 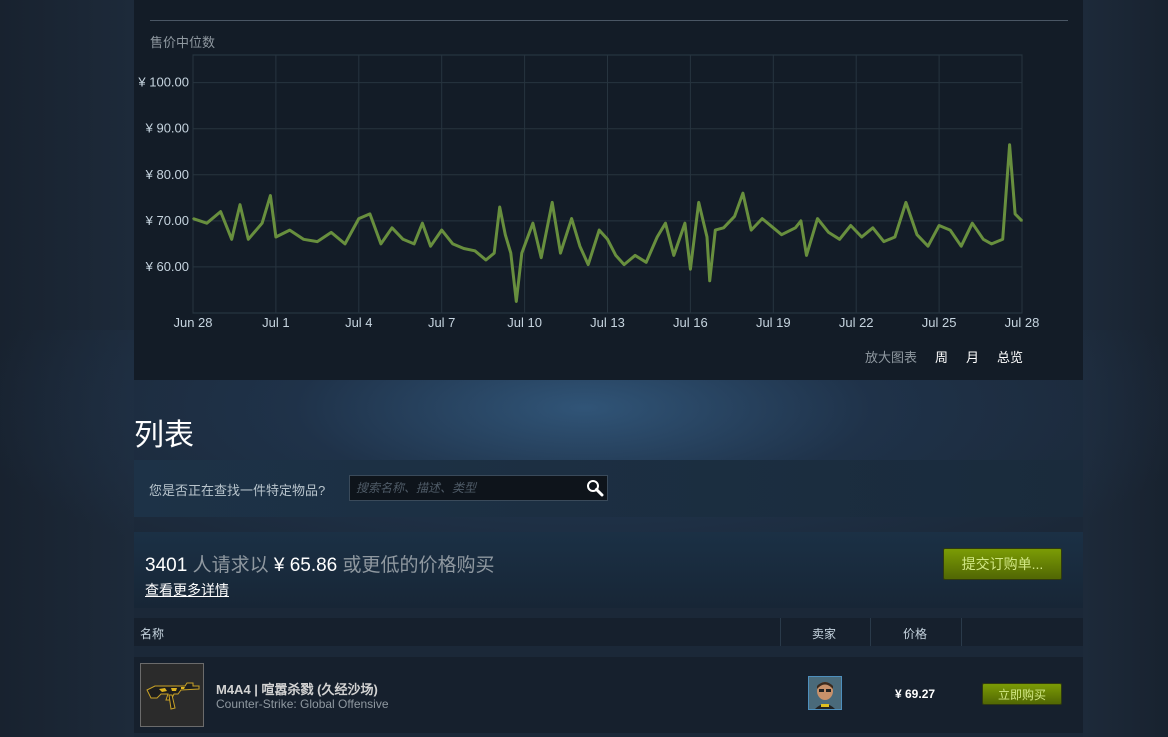 I want to click on x-tick-label: Jun 28, so click(x=192, y=322).